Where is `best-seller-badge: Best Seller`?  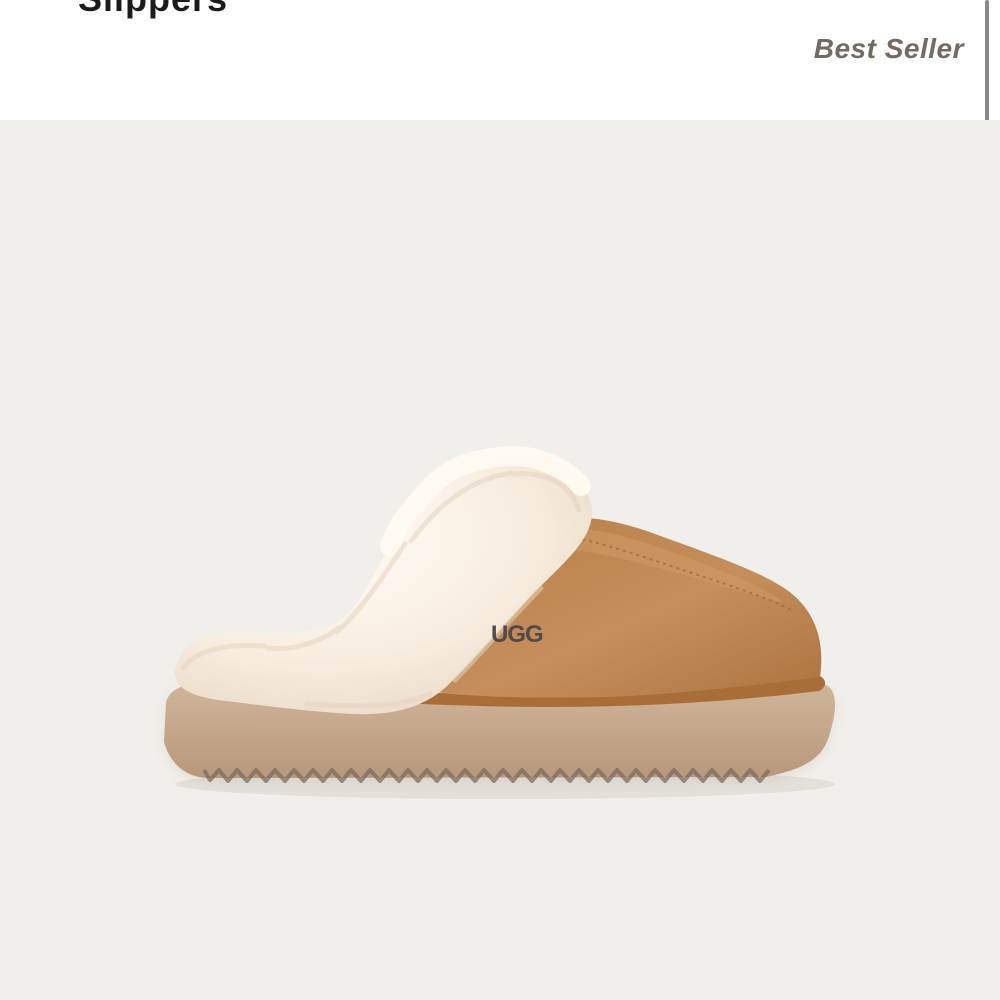 best-seller-badge: Best Seller is located at coordinates (888, 48).